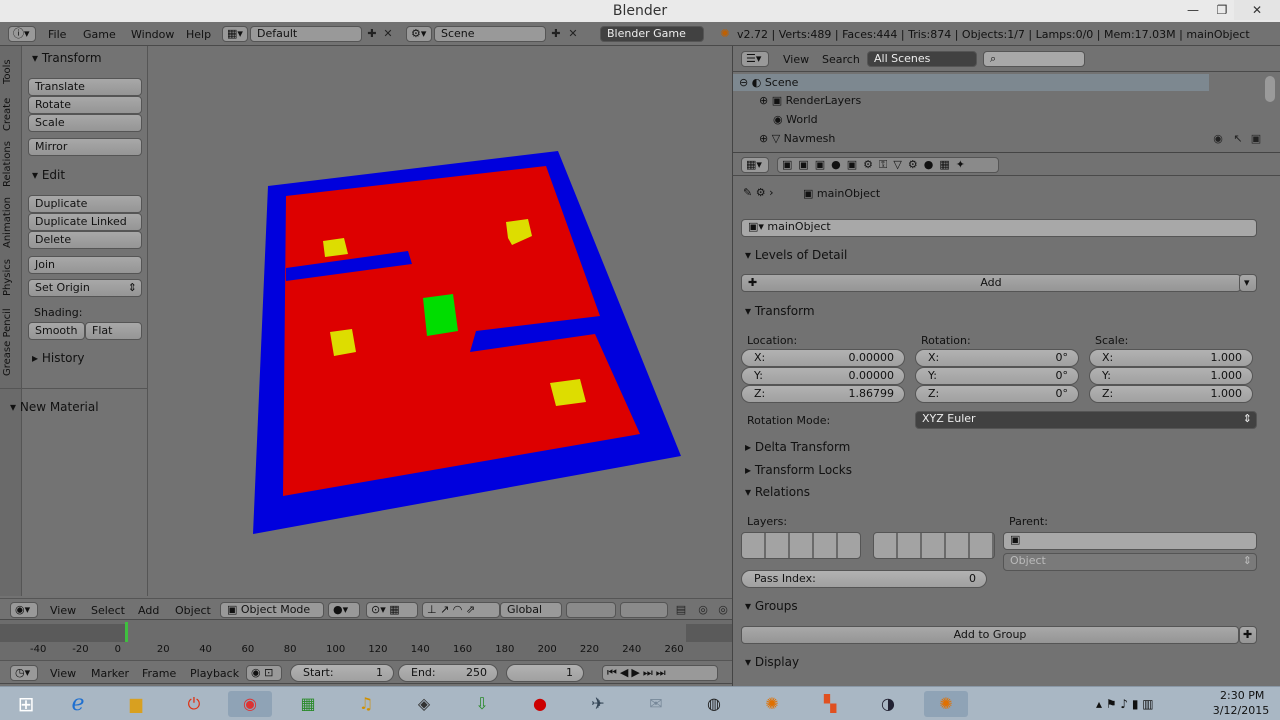  What do you see at coordinates (99, 34) in the screenshot?
I see `menu-game: Game` at bounding box center [99, 34].